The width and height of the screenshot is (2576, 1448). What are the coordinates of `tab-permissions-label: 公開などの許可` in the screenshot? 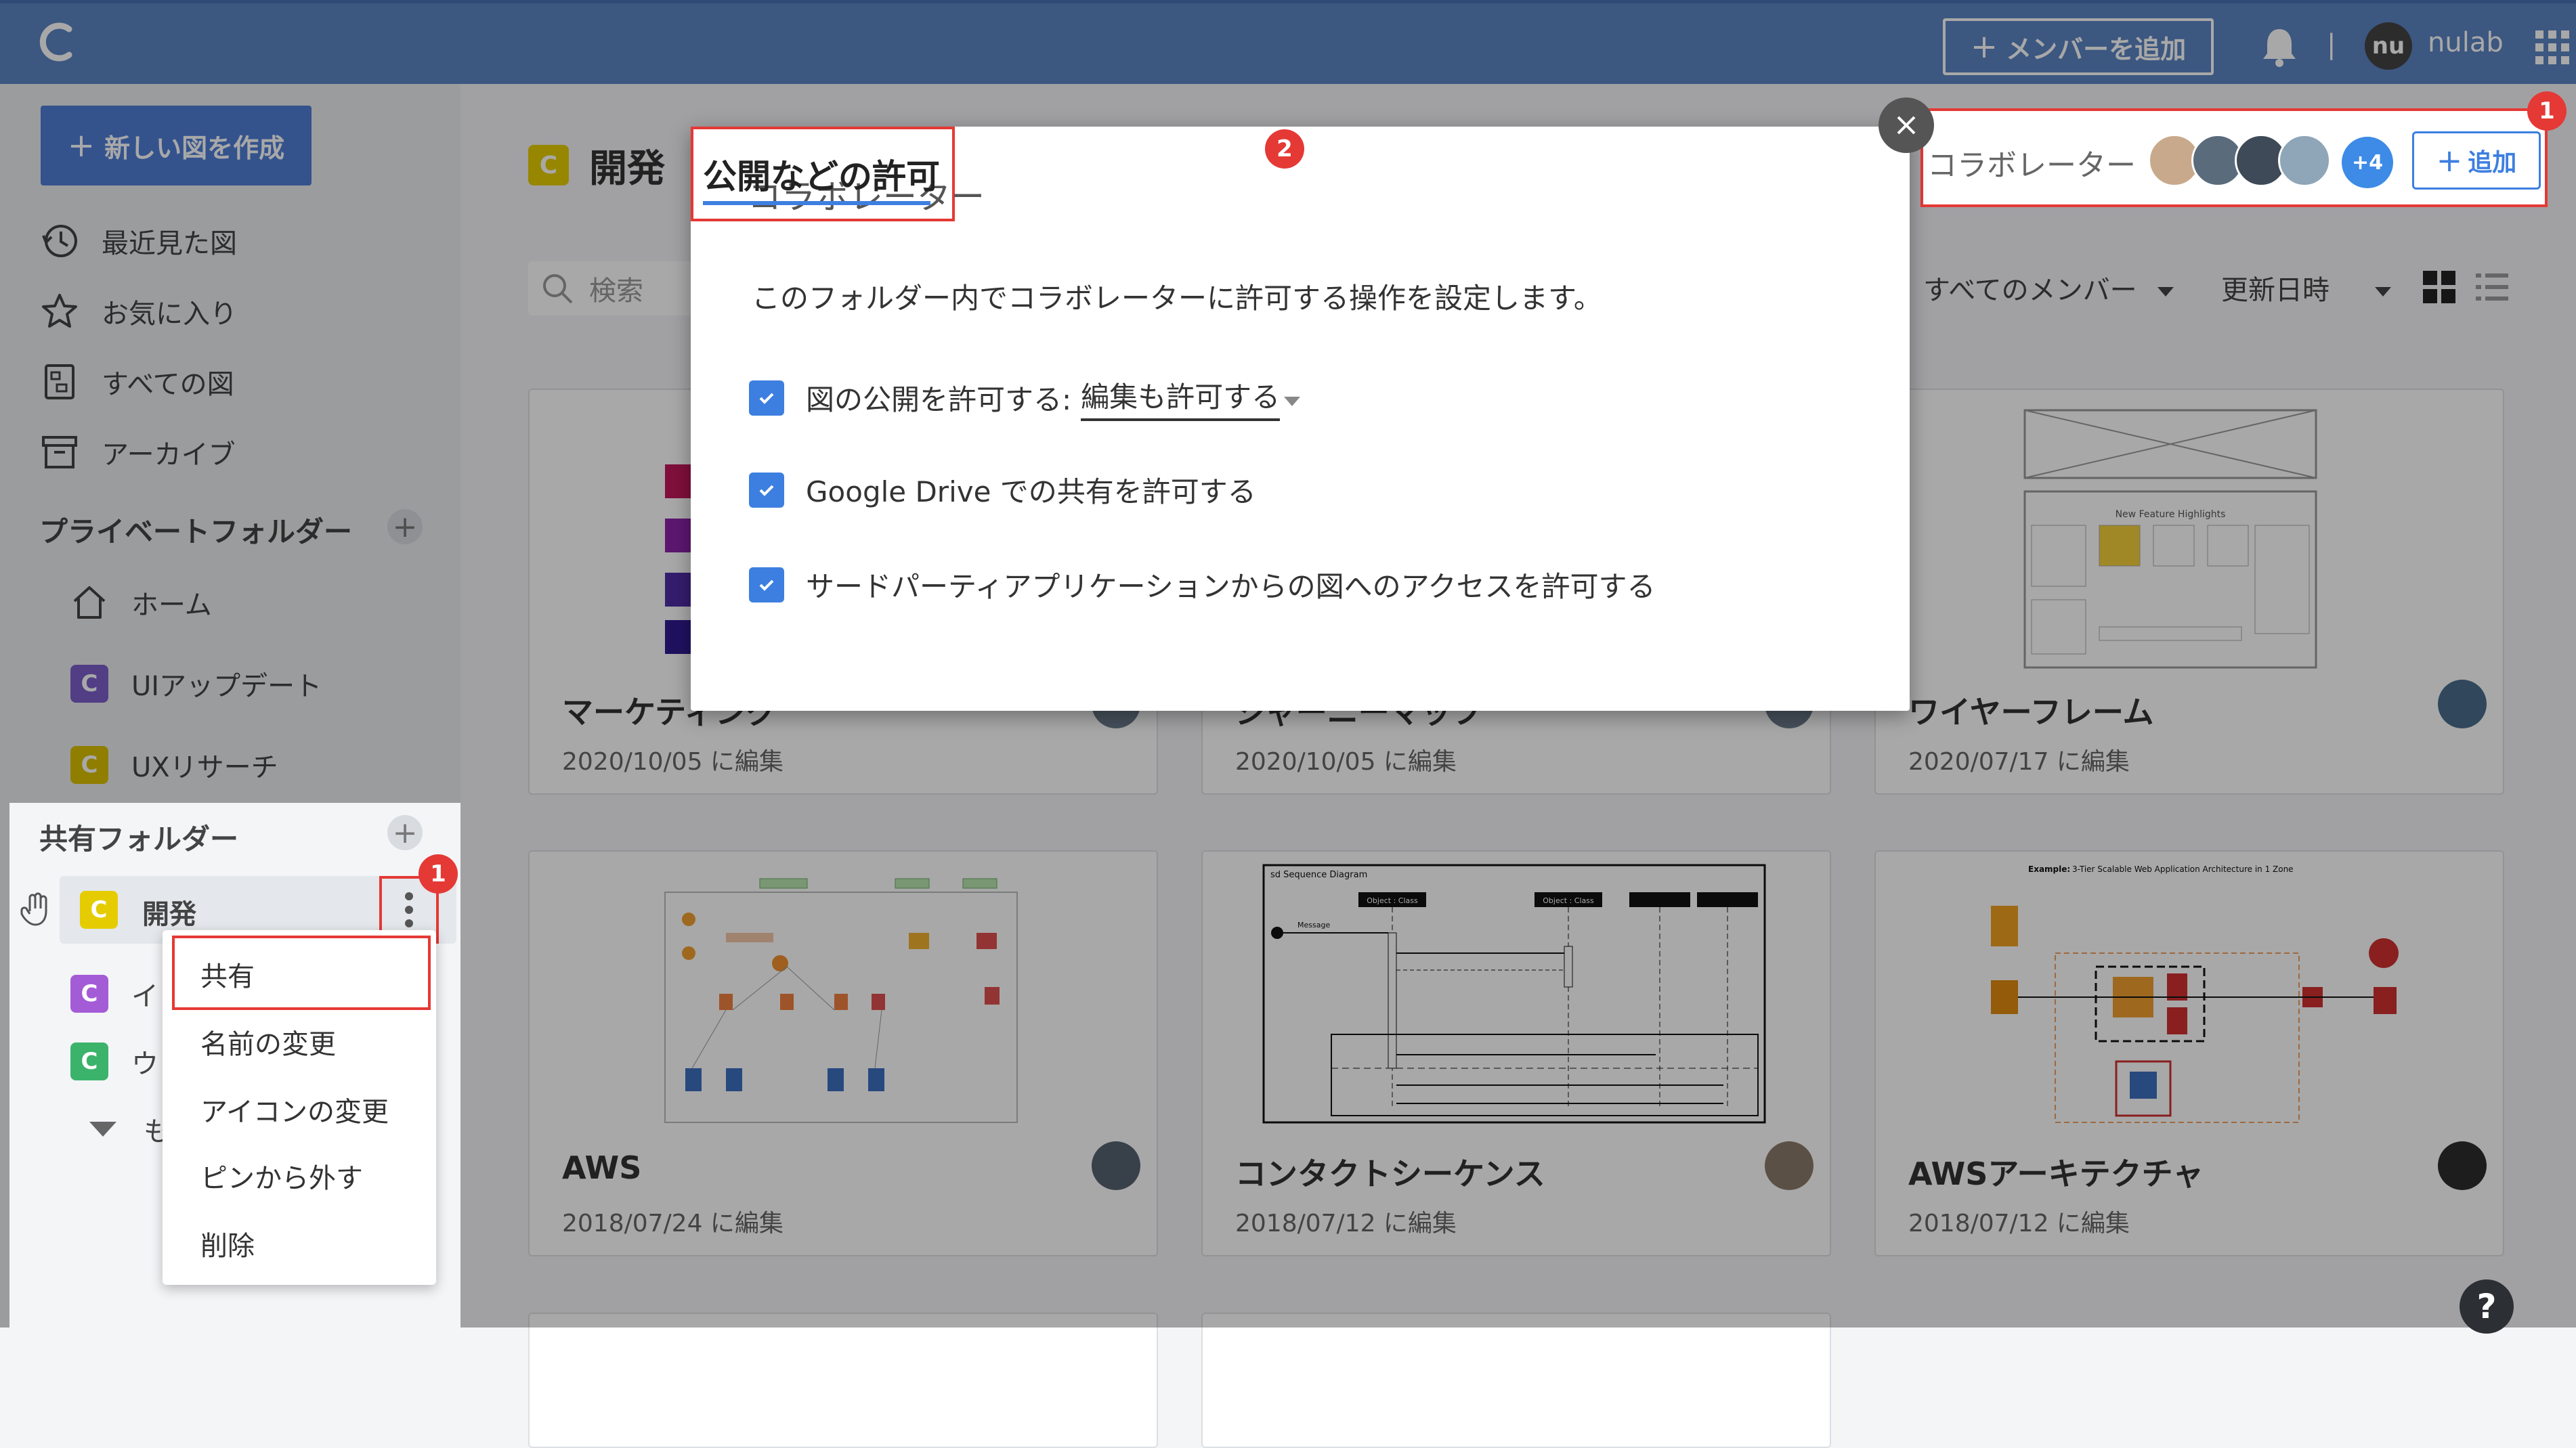 It's located at (821, 177).